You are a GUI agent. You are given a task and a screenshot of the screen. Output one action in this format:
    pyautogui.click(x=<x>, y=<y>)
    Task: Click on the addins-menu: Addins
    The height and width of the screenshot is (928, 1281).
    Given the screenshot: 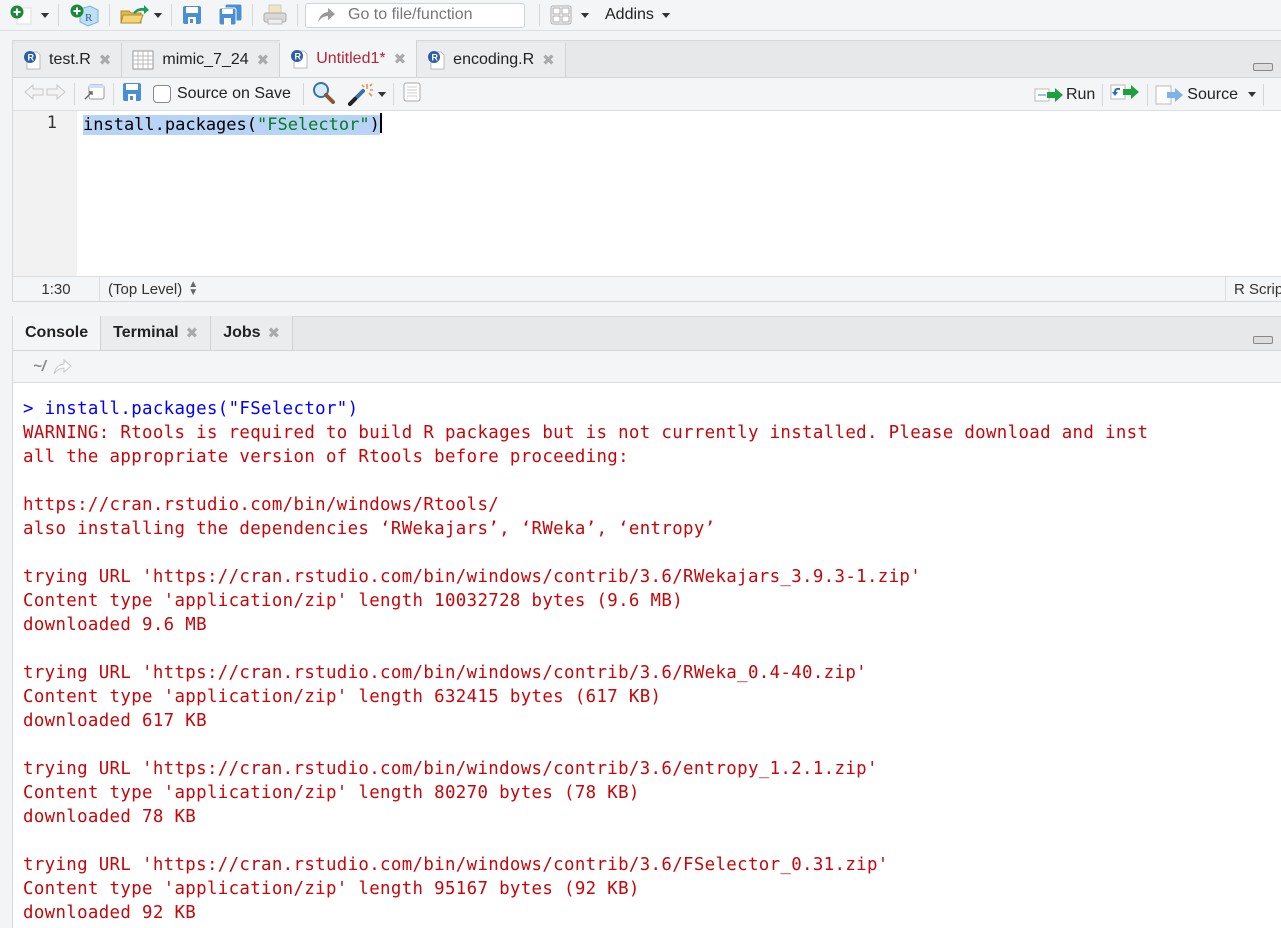 What is the action you would take?
    pyautogui.click(x=637, y=15)
    